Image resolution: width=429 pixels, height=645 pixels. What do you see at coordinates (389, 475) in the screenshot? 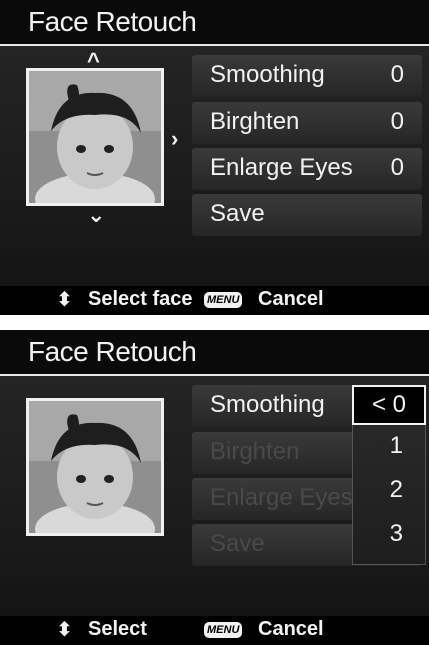
I see `smoothing-level-dropdown: < 0 1 2 3` at bounding box center [389, 475].